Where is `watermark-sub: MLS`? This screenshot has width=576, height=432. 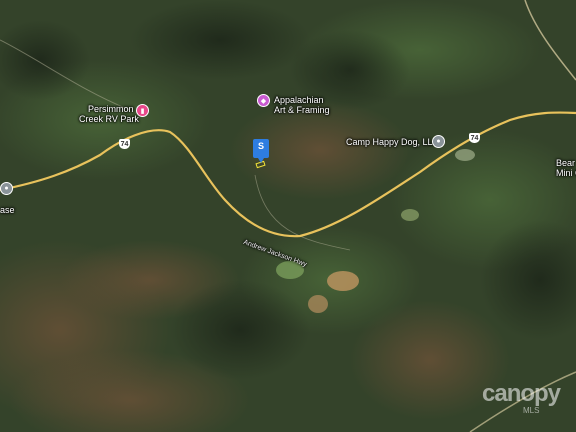
watermark-sub: MLS is located at coordinates (531, 410).